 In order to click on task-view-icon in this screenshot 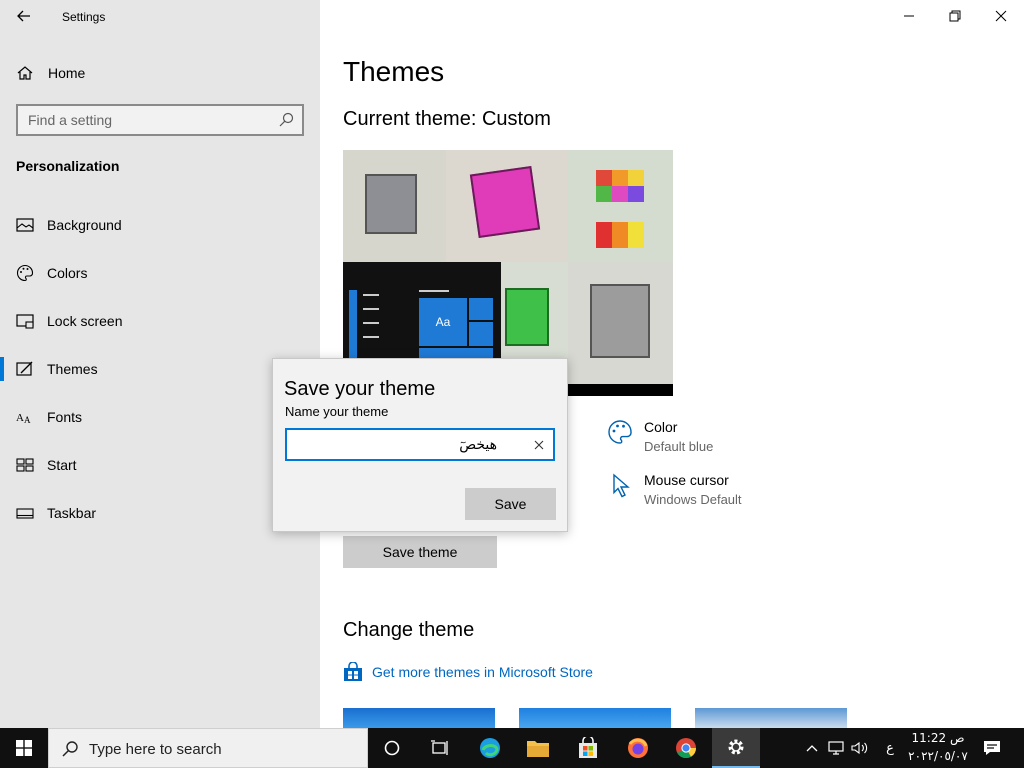, I will do `click(439, 747)`.